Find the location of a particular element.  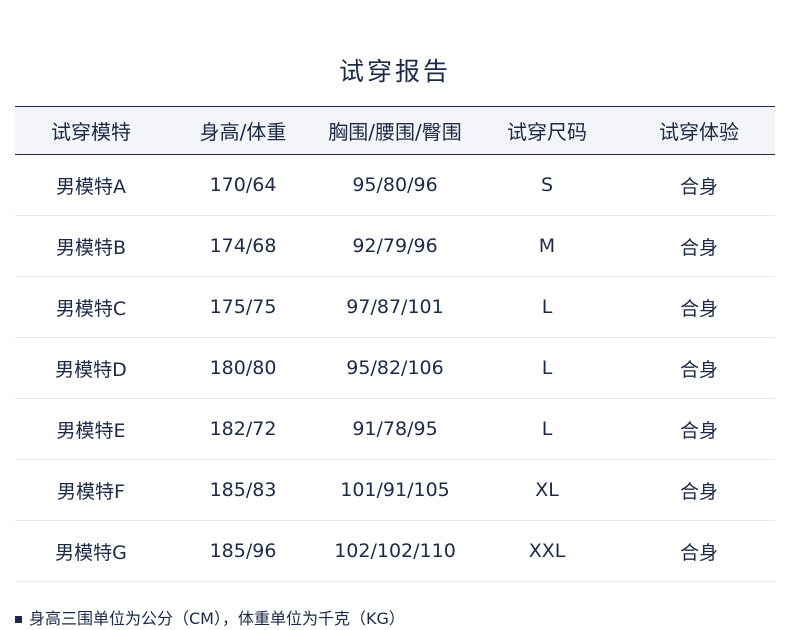

table-row: 男模特A 170/64 95/80/96 S 合身 is located at coordinates (395, 185).